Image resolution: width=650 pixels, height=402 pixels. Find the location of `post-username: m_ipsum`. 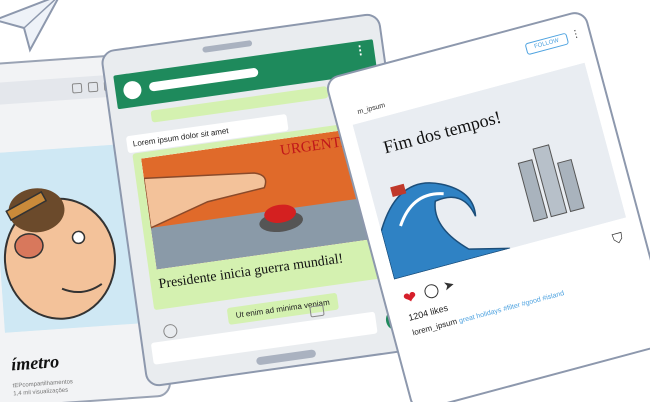

post-username: m_ipsum is located at coordinates (371, 109).